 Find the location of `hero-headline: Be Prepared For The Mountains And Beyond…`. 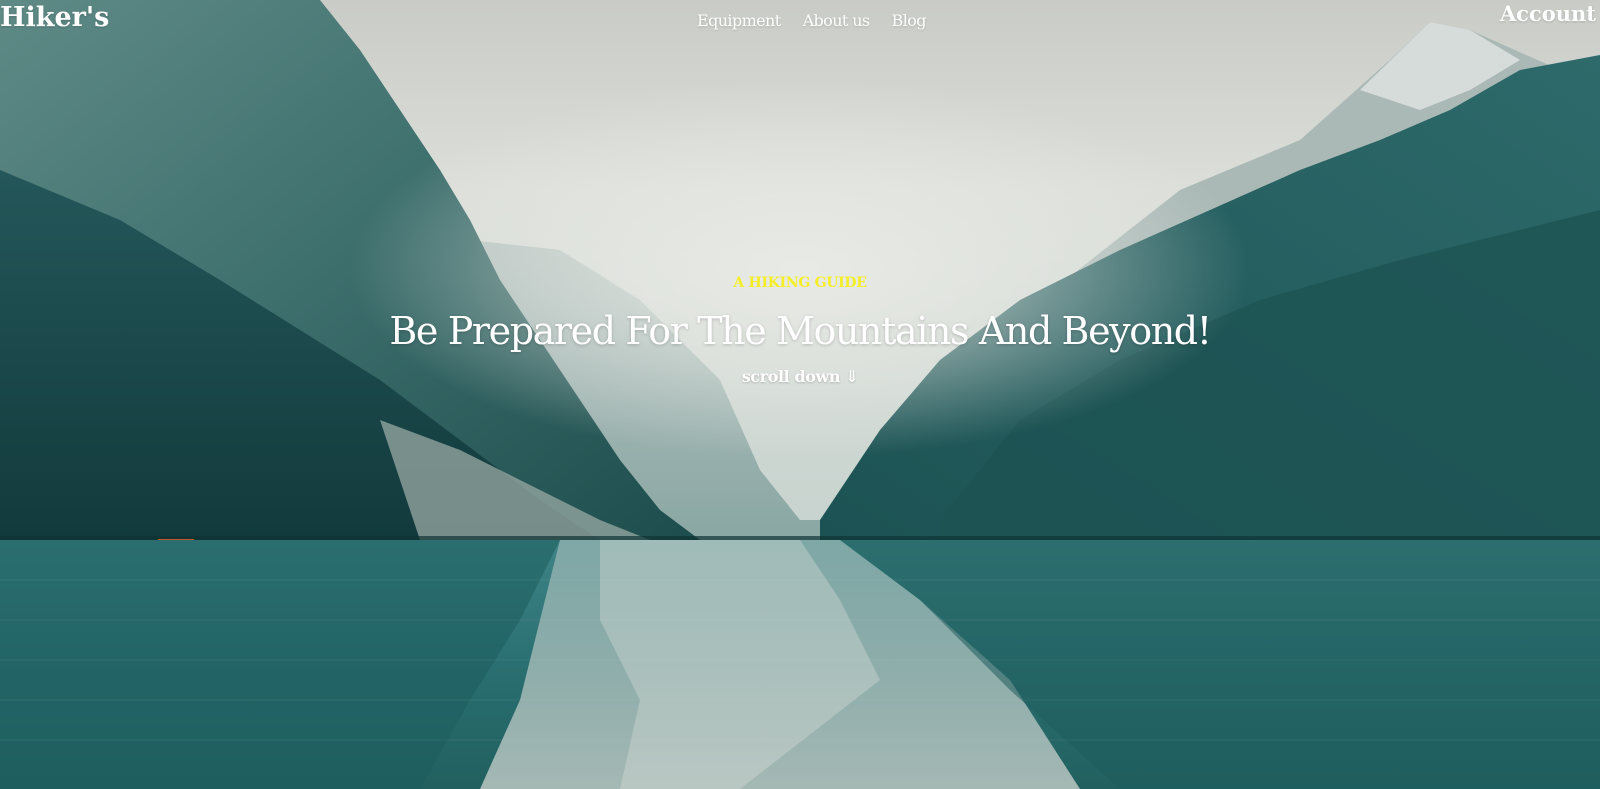

hero-headline: Be Prepared For The Mountains And Beyond… is located at coordinates (800, 331).